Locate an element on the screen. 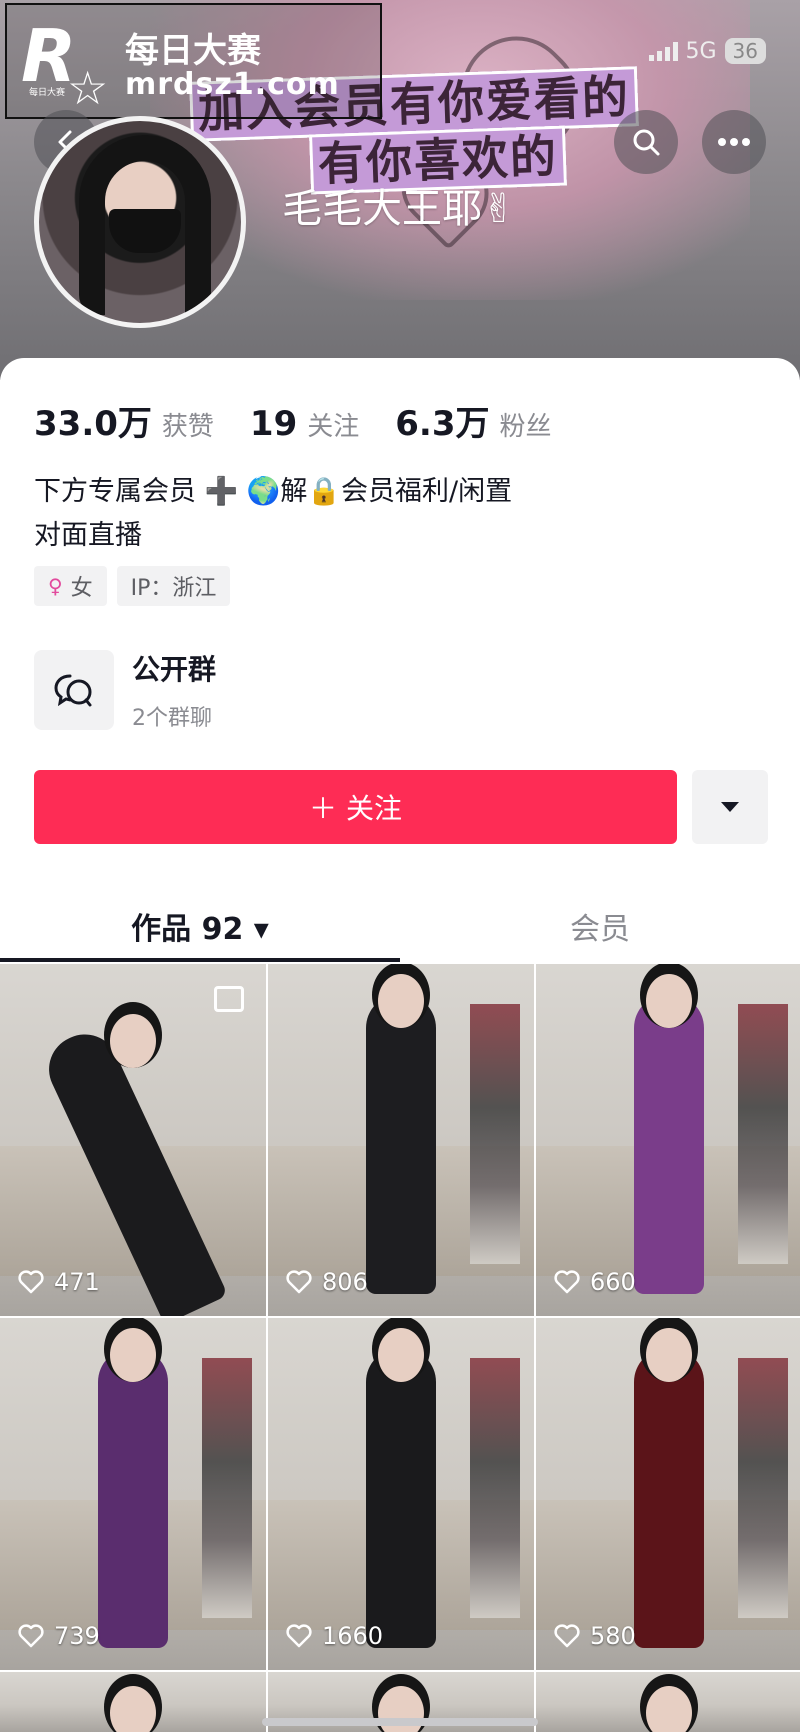  recommend-dropdown-button is located at coordinates (730, 807).